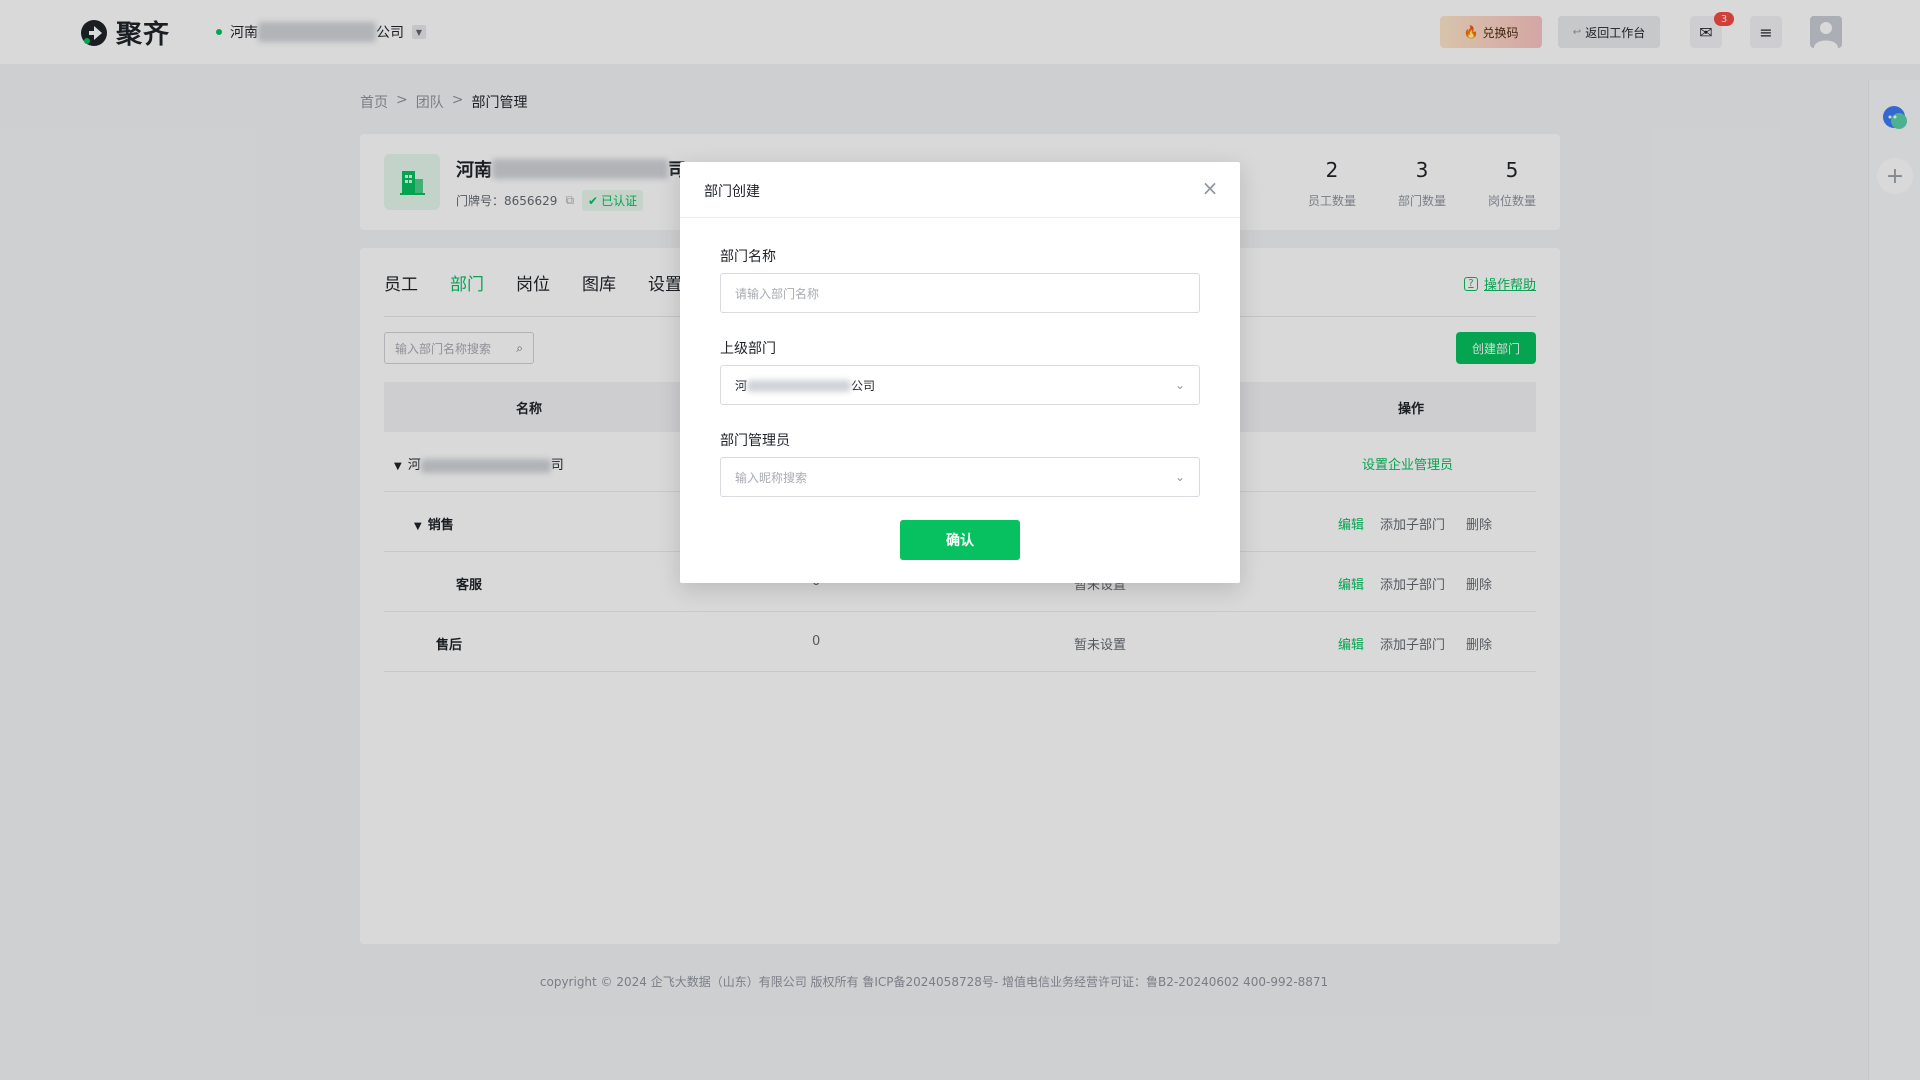  Describe the element at coordinates (960, 293) in the screenshot. I see `department-name-input: 请输入部门名称` at that location.